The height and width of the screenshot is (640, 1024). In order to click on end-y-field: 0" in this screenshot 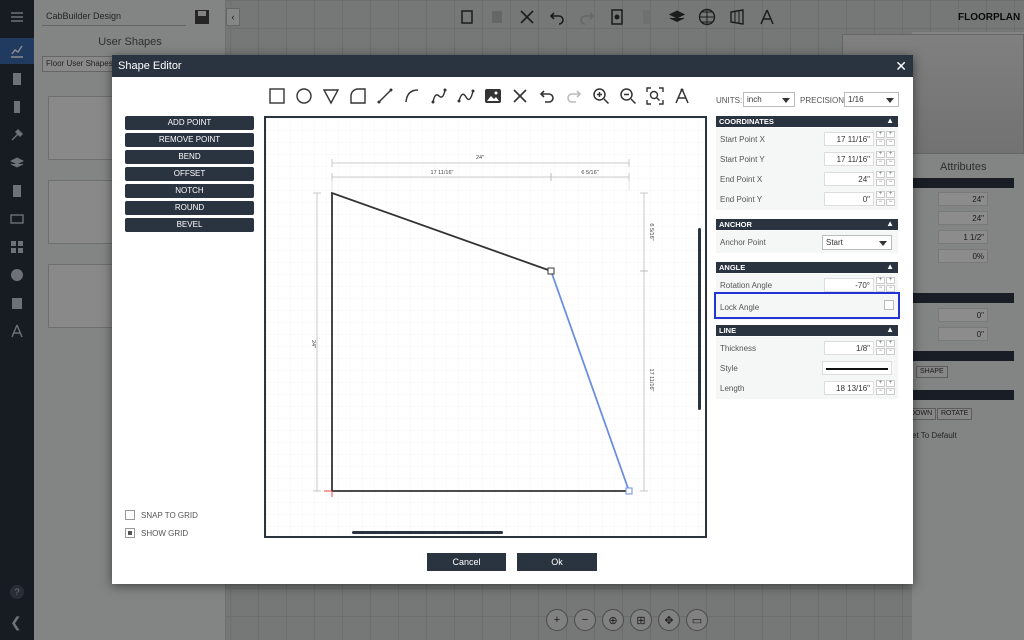, I will do `click(849, 199)`.